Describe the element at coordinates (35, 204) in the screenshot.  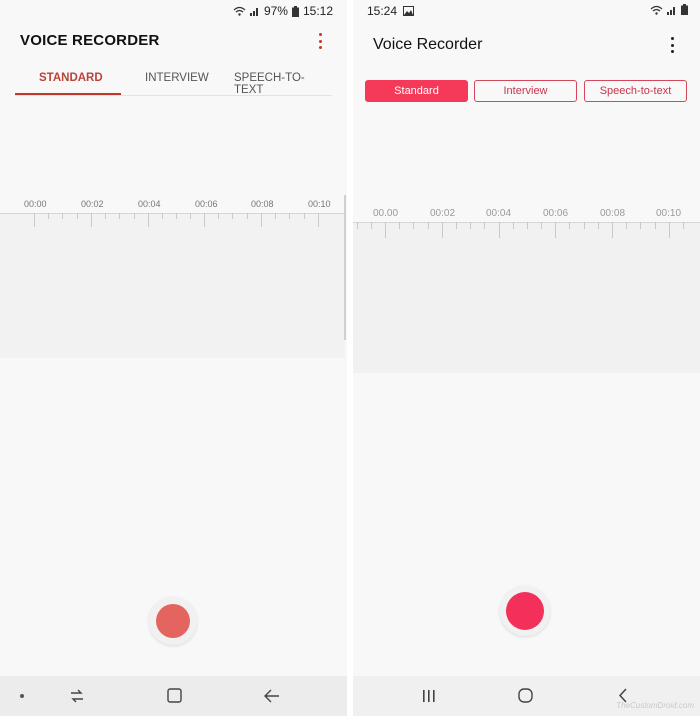
I see `timeline-label: 00:00` at that location.